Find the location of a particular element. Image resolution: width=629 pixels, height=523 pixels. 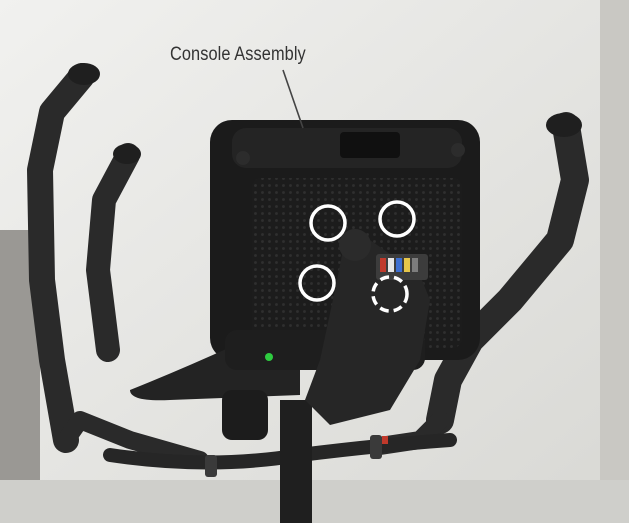

wire-harness is located at coordinates (402, 267).